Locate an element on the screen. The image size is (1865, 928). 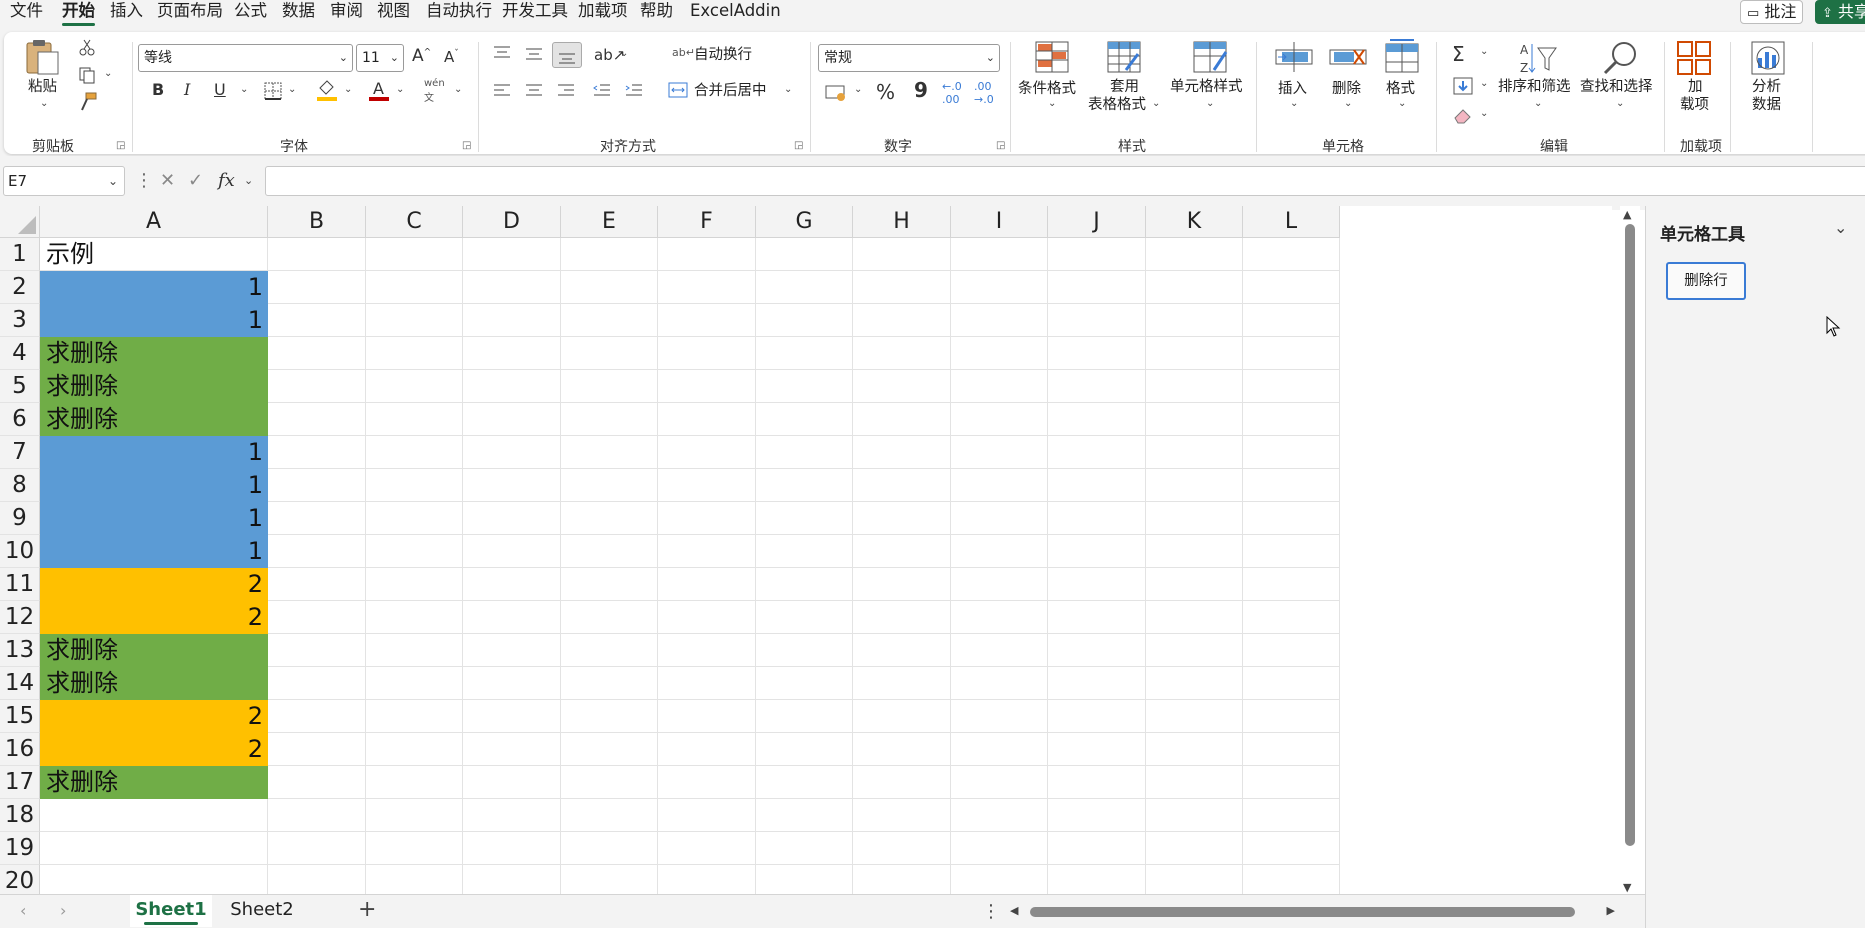
cell-f17 is located at coordinates (707, 782).